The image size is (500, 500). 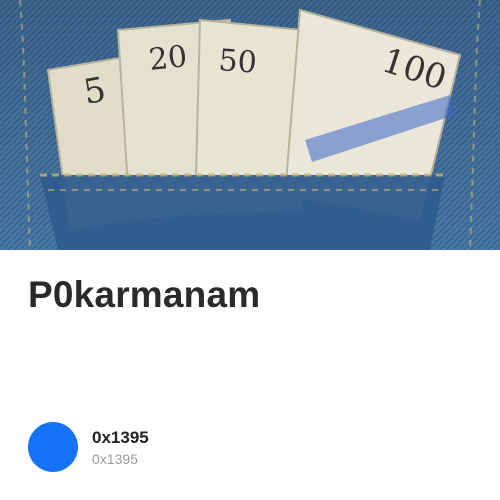 I want to click on owner-avatar, so click(x=53, y=447).